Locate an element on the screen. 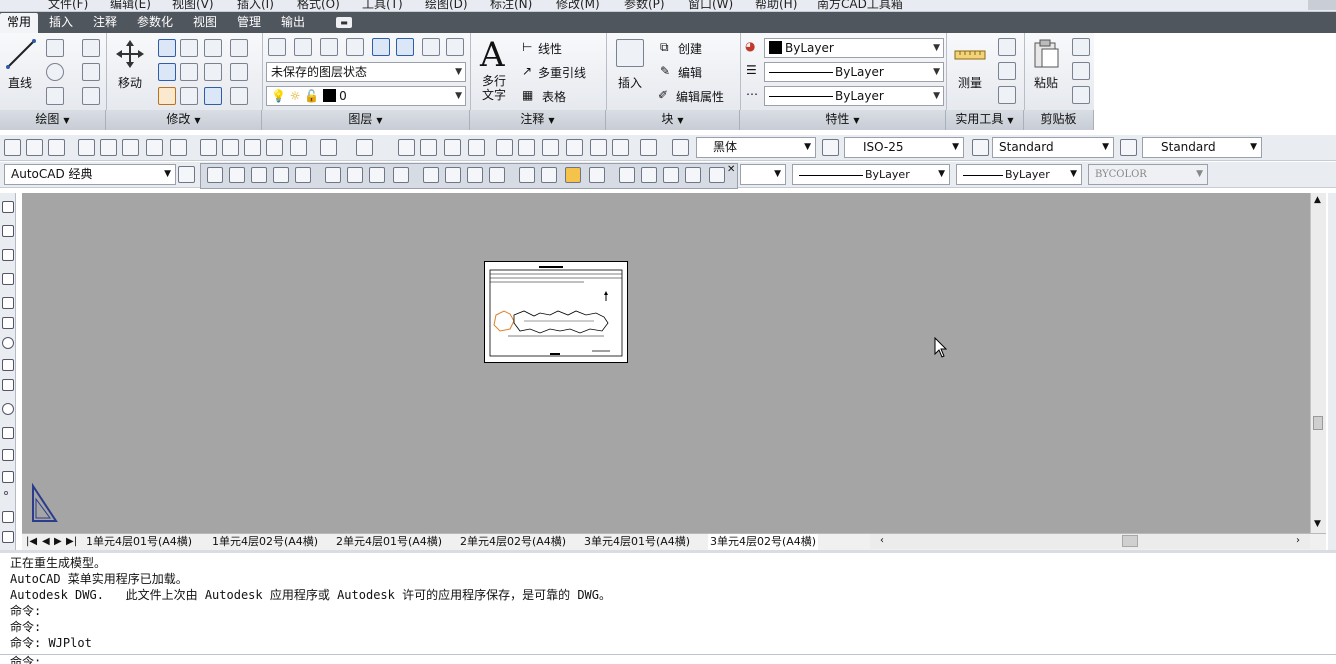 The image size is (1336, 664). markup-icon is located at coordinates (598, 147).